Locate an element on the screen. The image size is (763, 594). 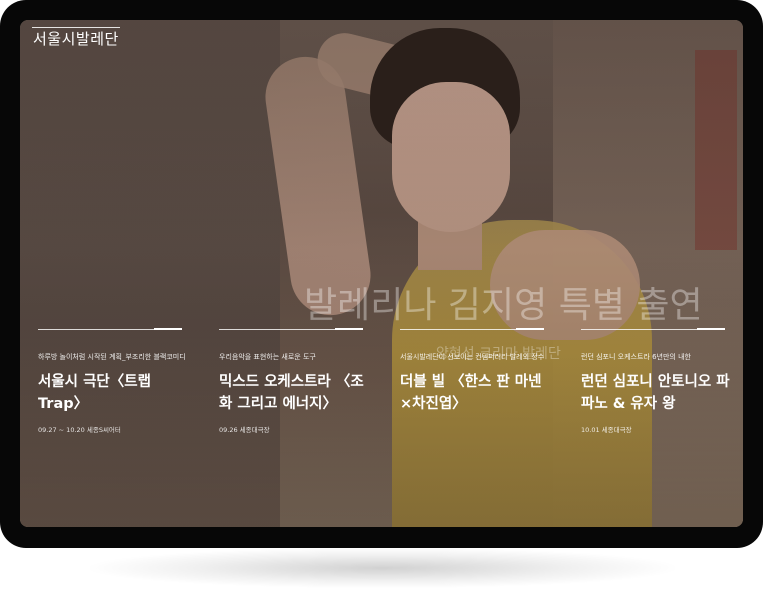
card-title: 서울시 극단〈트랩 Trap〉 is located at coordinates (113, 393).